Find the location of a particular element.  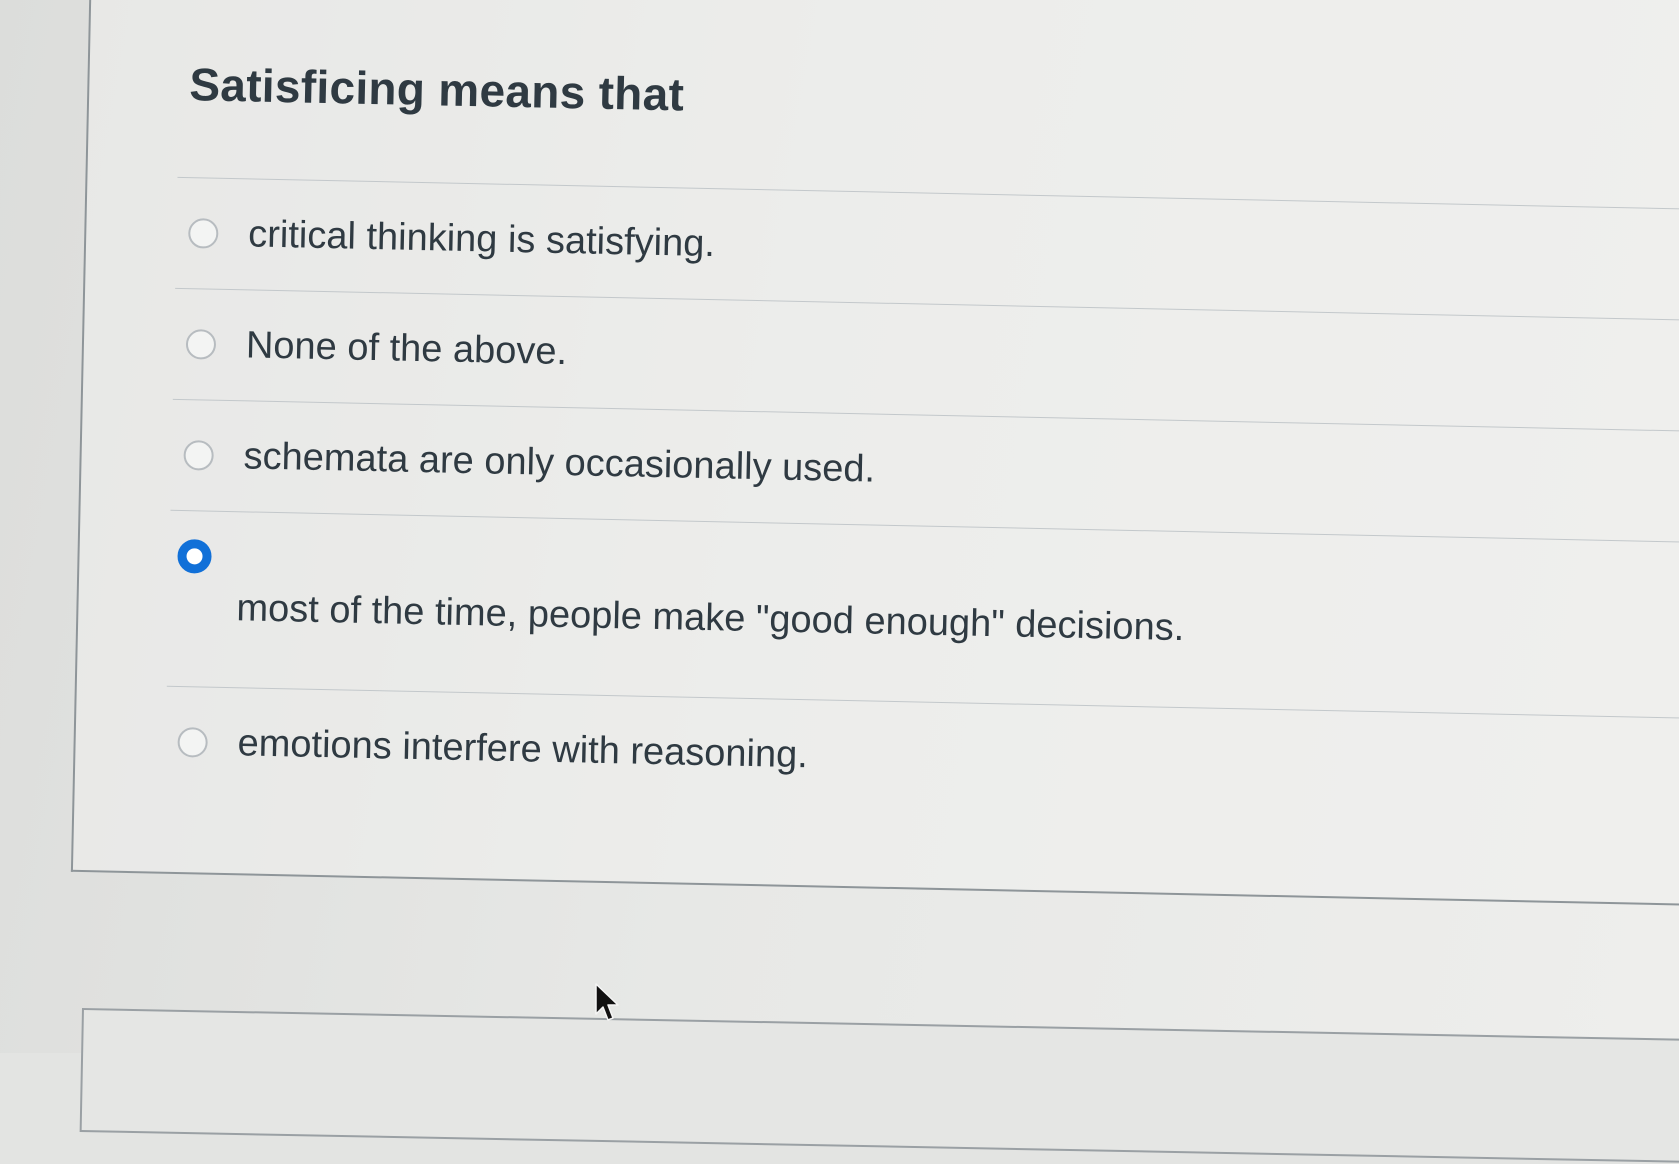

answer-label: None of the above. is located at coordinates (406, 348).